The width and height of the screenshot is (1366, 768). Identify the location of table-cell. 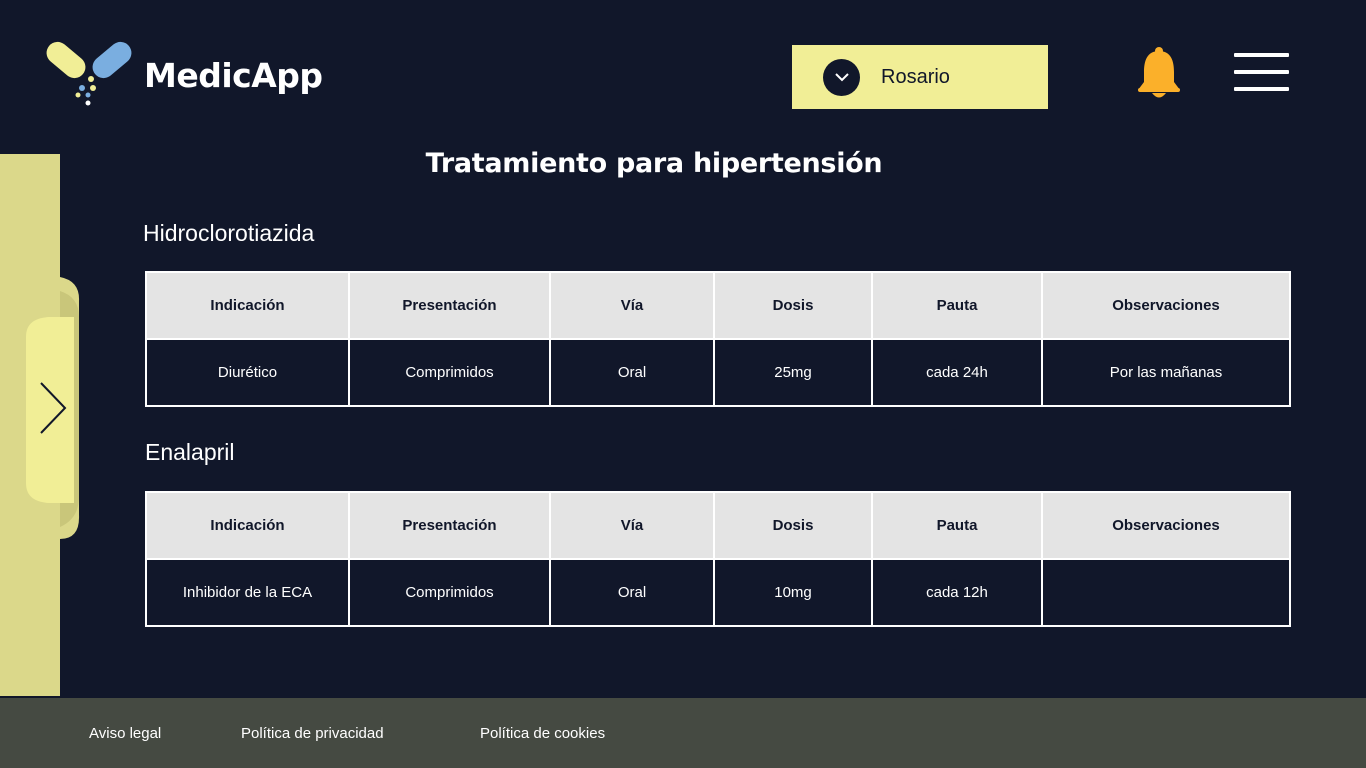
(1166, 592).